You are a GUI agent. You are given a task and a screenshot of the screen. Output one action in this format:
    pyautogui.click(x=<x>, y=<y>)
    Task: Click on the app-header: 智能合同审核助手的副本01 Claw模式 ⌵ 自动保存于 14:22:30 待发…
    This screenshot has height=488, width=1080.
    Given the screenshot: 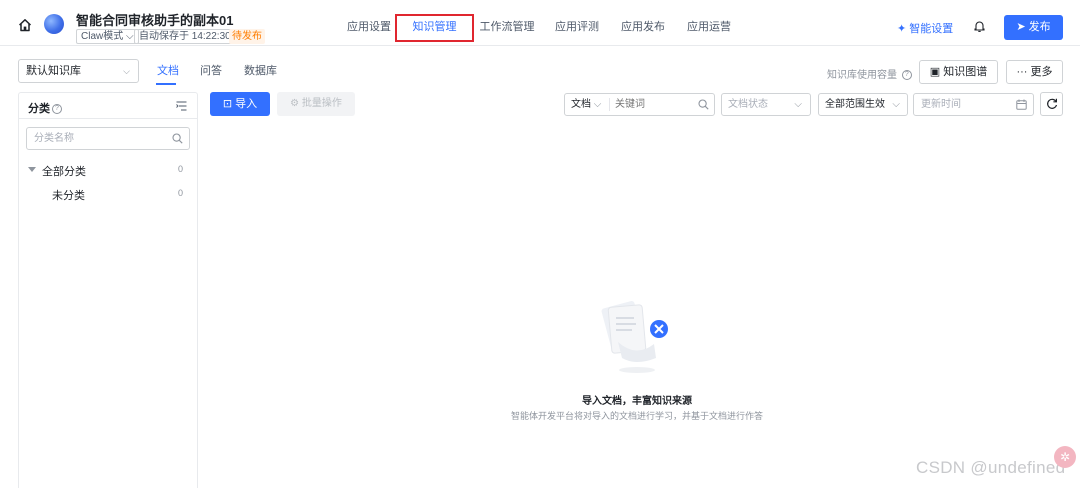 What is the action you would take?
    pyautogui.click(x=540, y=25)
    